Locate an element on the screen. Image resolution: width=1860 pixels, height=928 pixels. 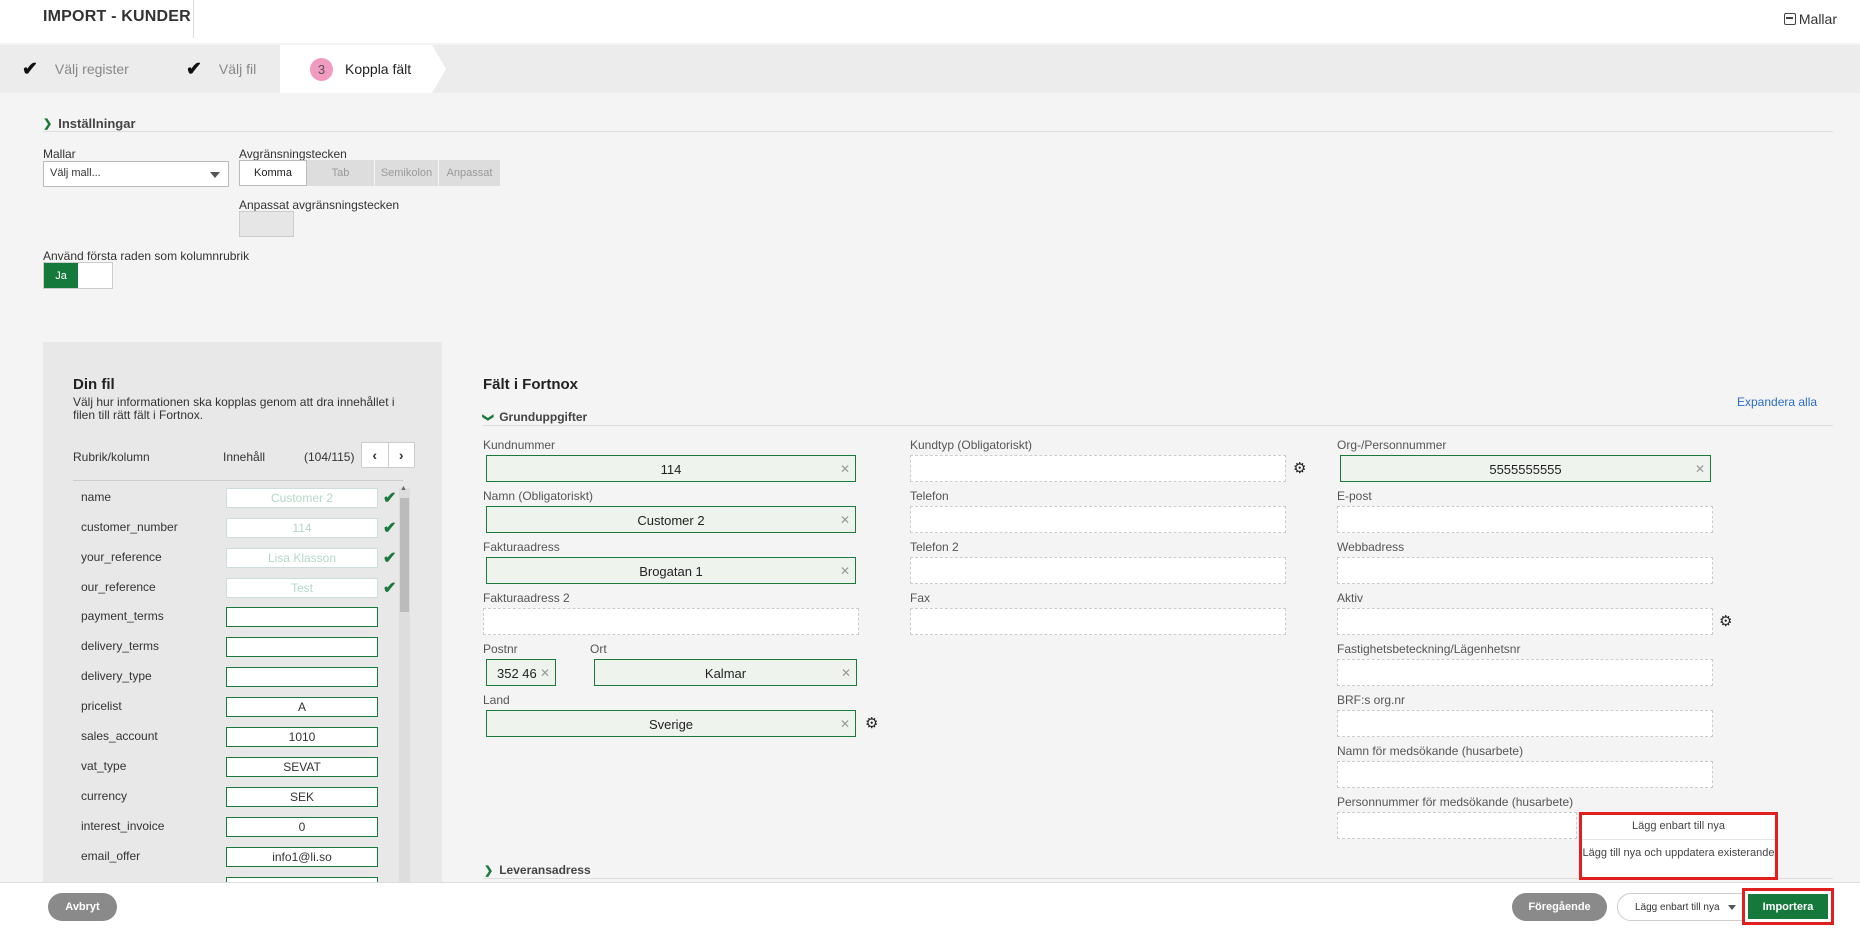
active-field is located at coordinates (1525, 621).